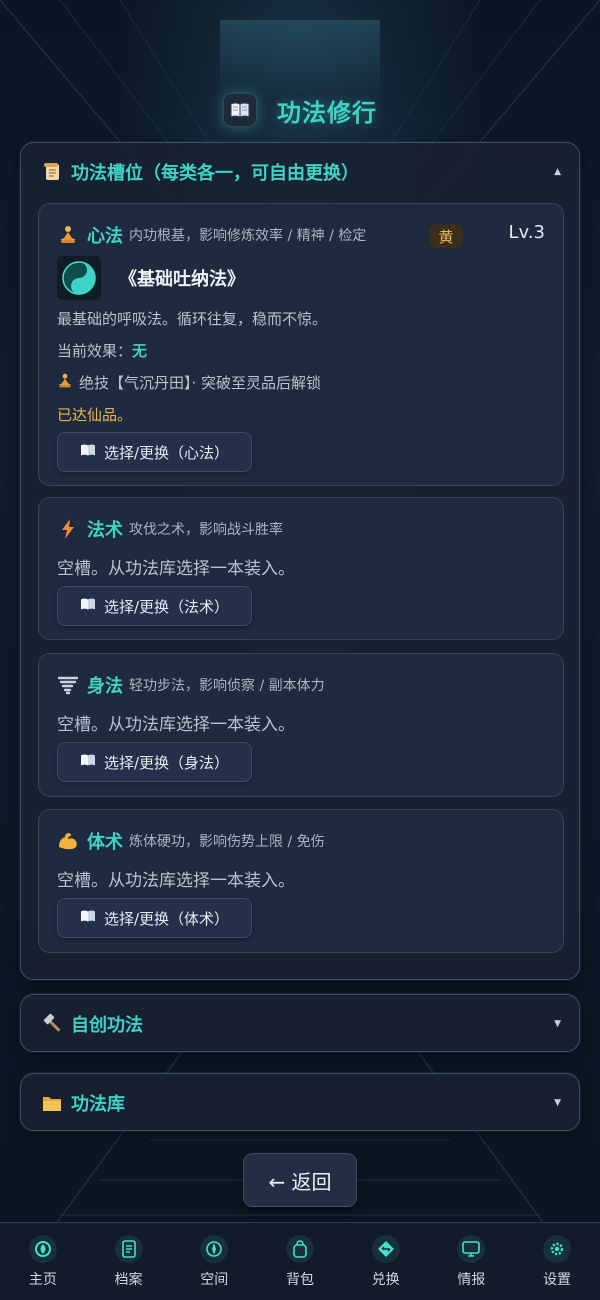  I want to click on muscle-icon, so click(68, 841).